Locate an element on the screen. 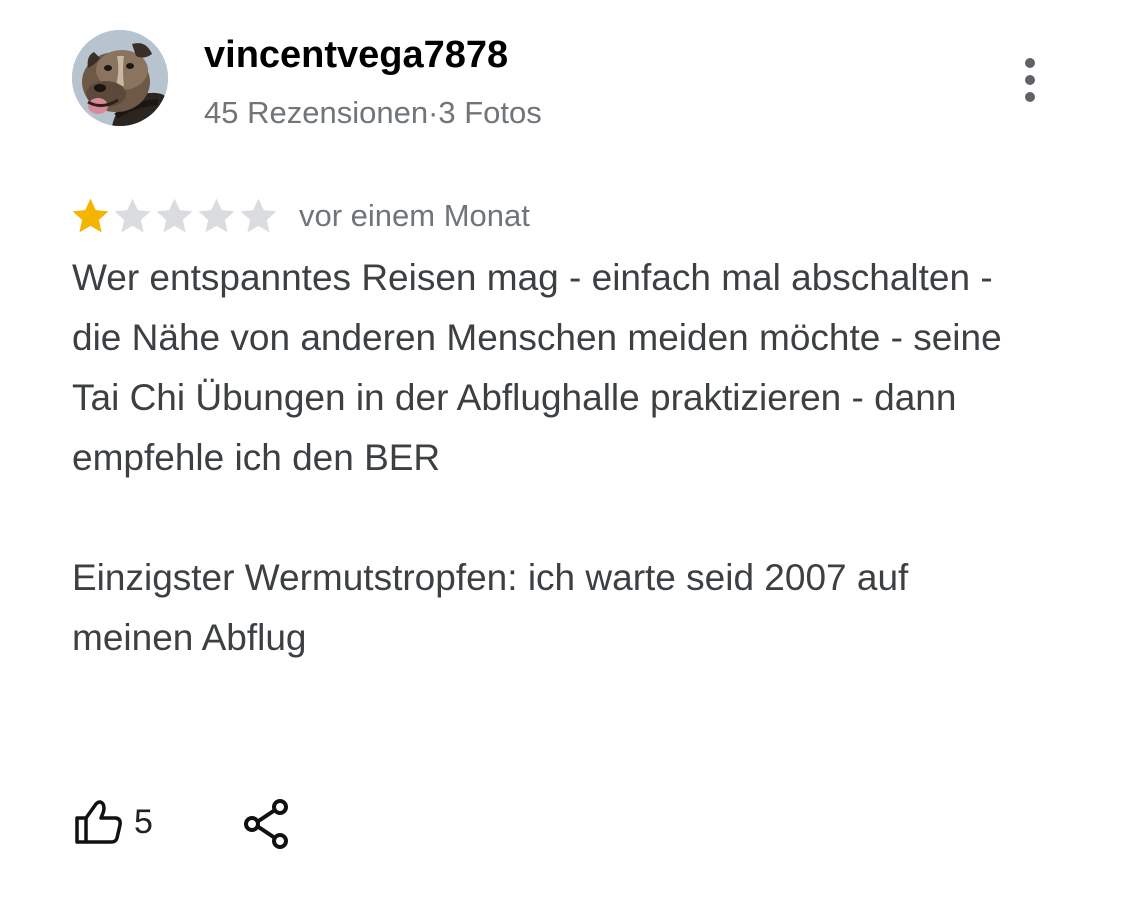  star-rating is located at coordinates (174, 216).